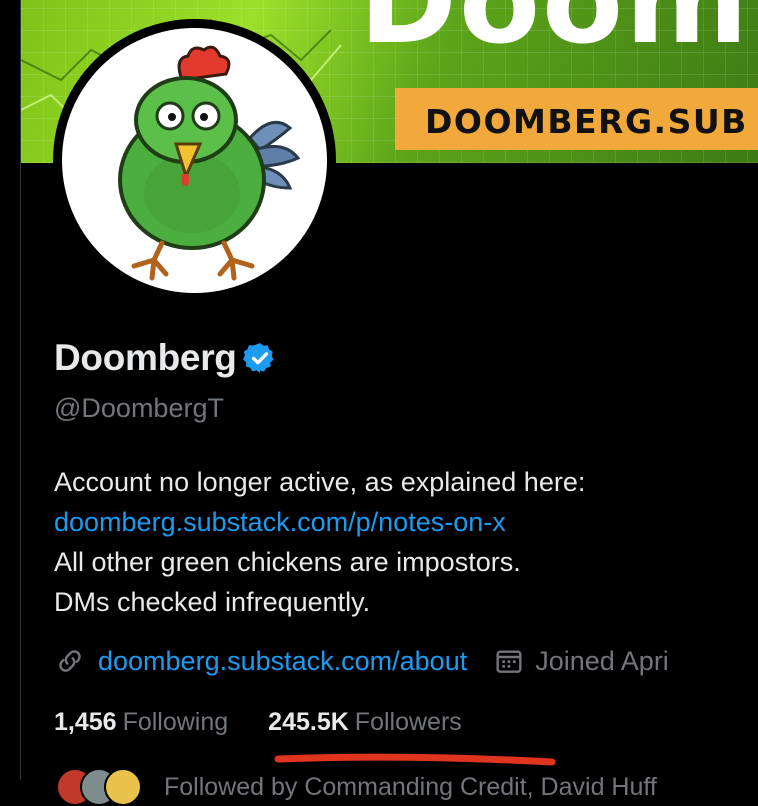 The image size is (758, 806). What do you see at coordinates (212, 602) in the screenshot?
I see `bio-line: DMs checked infrequently.` at bounding box center [212, 602].